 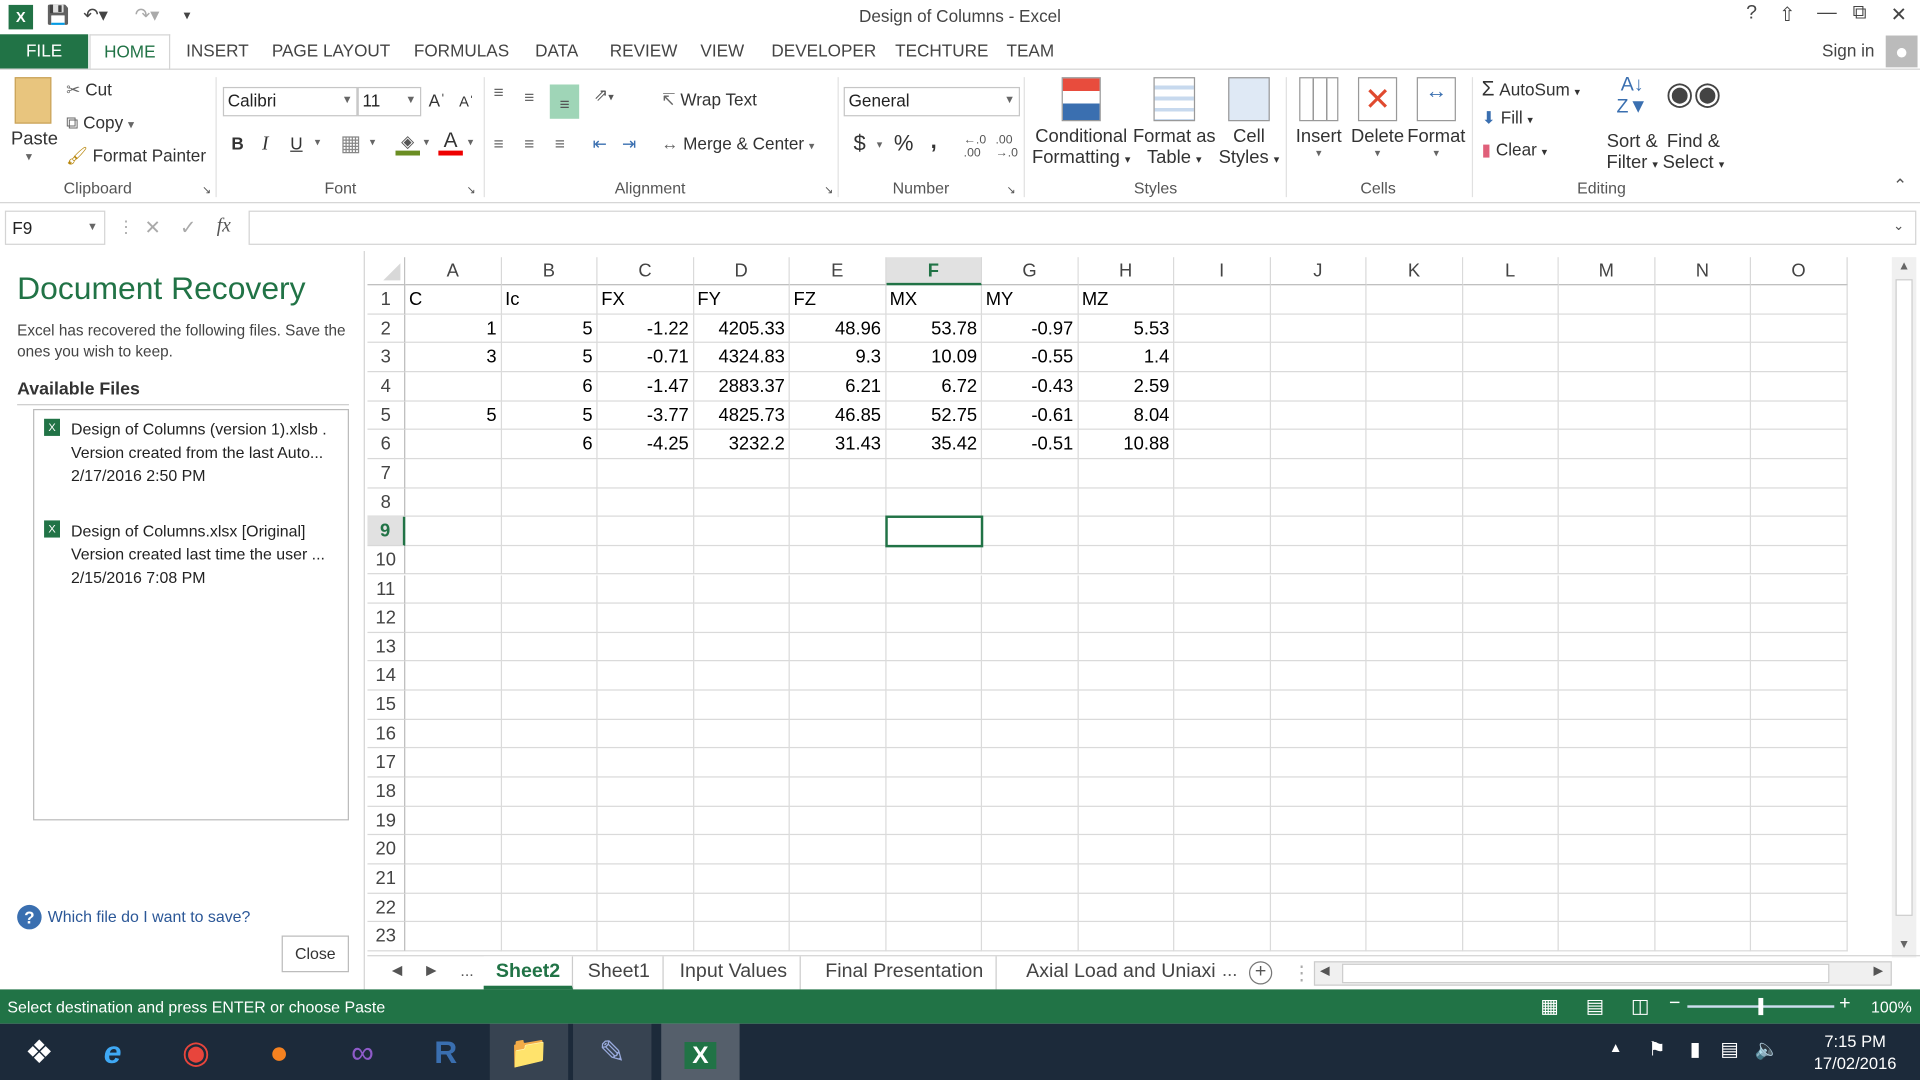 I want to click on paste-button: Paste, so click(x=34, y=139).